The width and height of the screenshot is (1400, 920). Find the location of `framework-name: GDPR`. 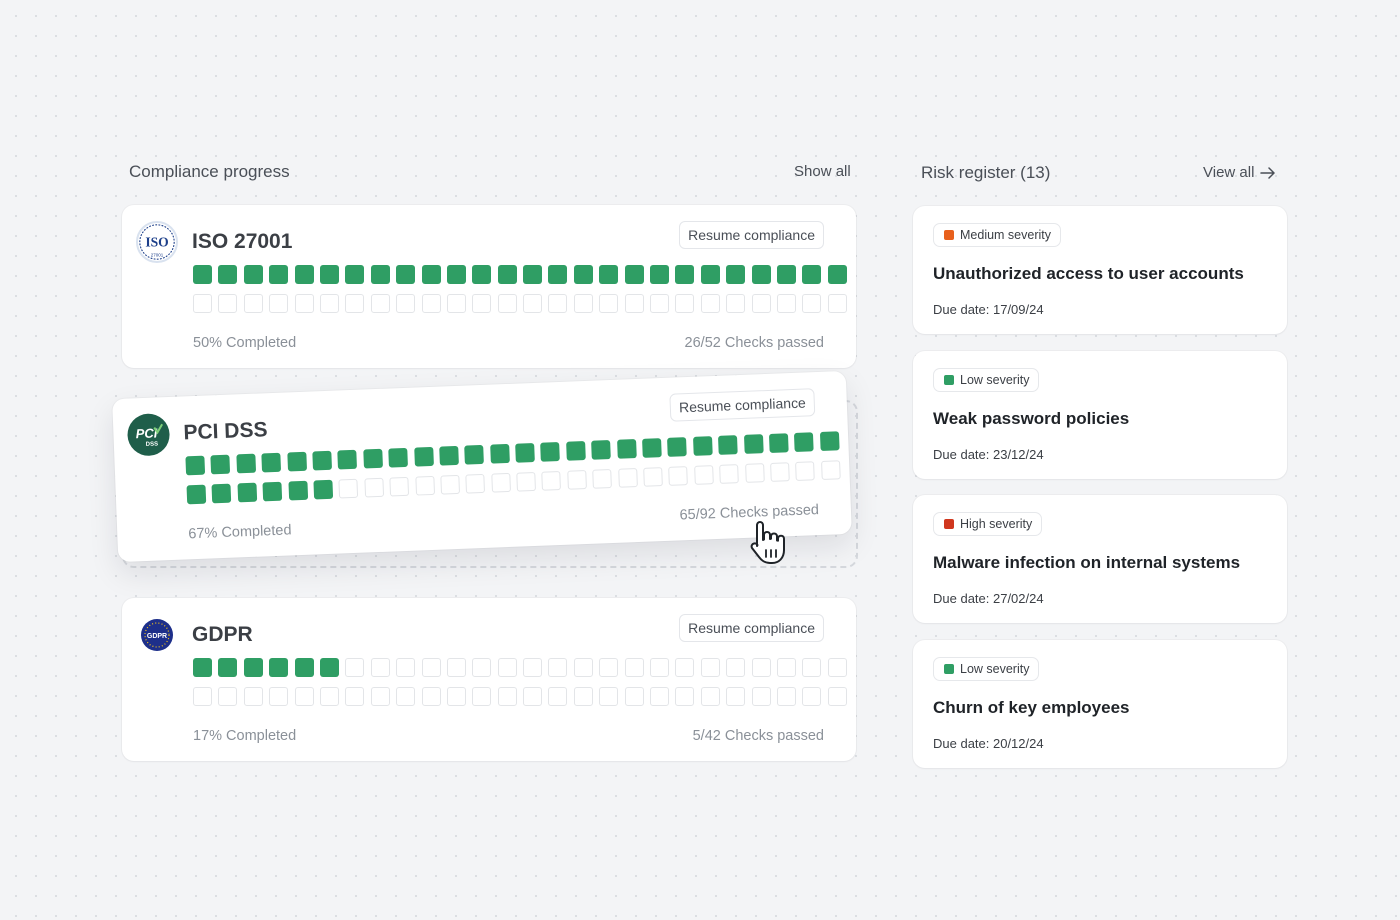

framework-name: GDPR is located at coordinates (222, 634).